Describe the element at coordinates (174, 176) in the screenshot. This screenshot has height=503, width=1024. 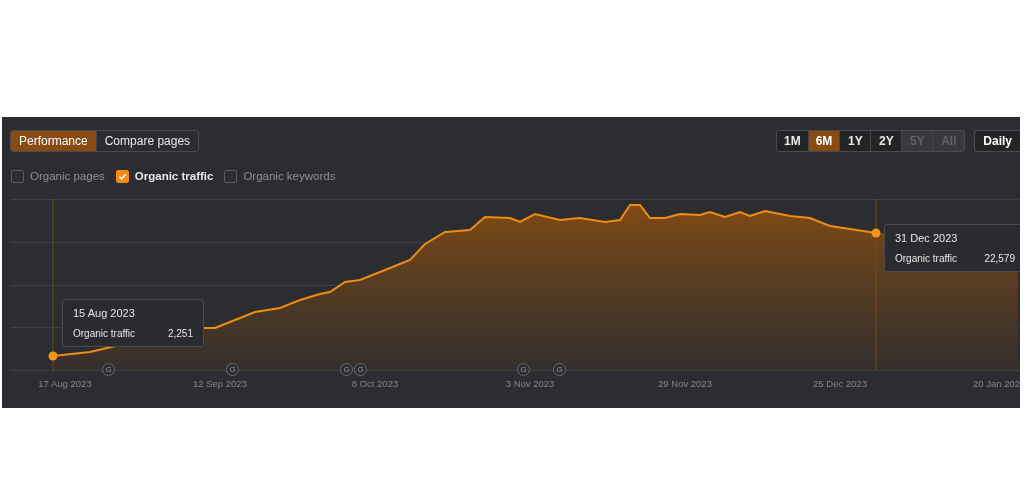
I see `metric-label: Organic traffic` at that location.